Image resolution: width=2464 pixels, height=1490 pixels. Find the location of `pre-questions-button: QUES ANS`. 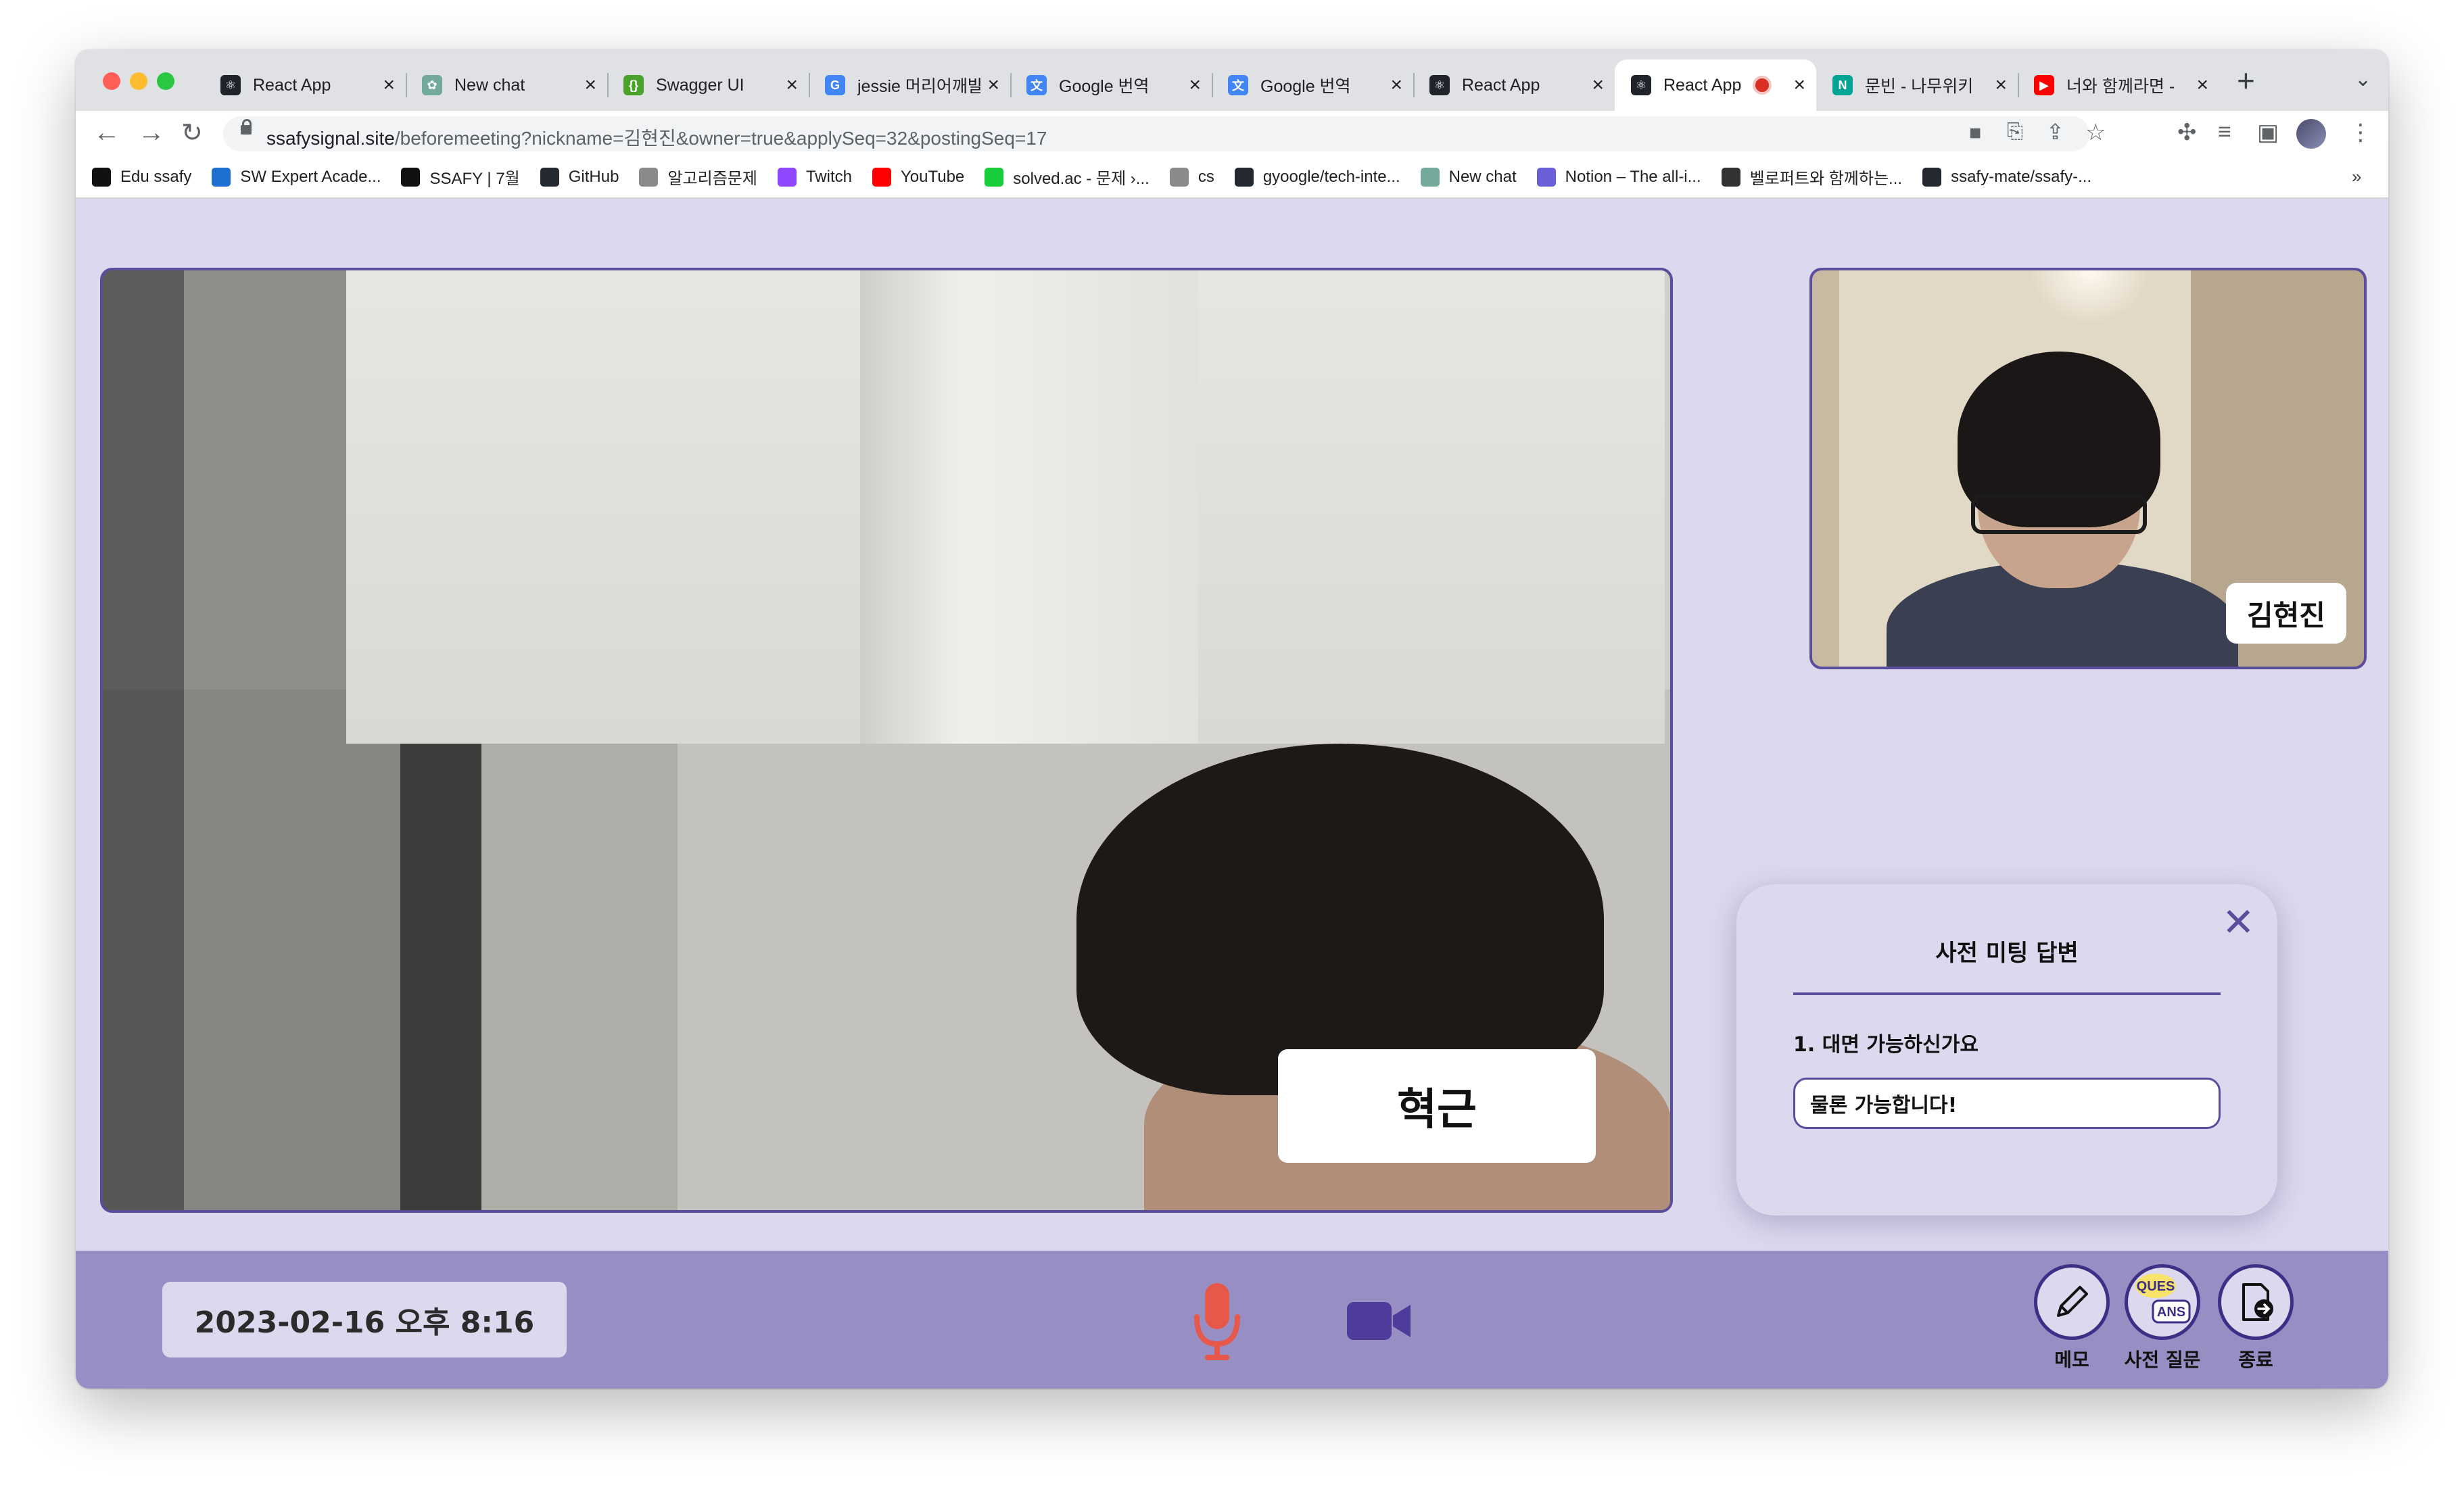

pre-questions-button: QUES ANS is located at coordinates (2162, 1302).